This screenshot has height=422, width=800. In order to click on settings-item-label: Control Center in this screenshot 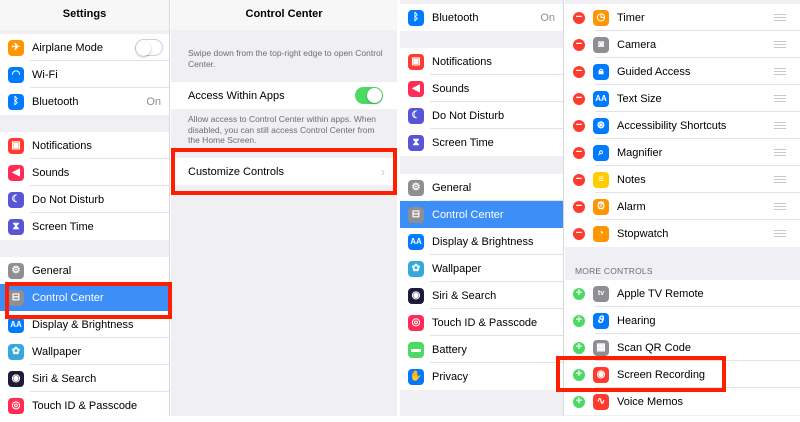, I will do `click(68, 297)`.